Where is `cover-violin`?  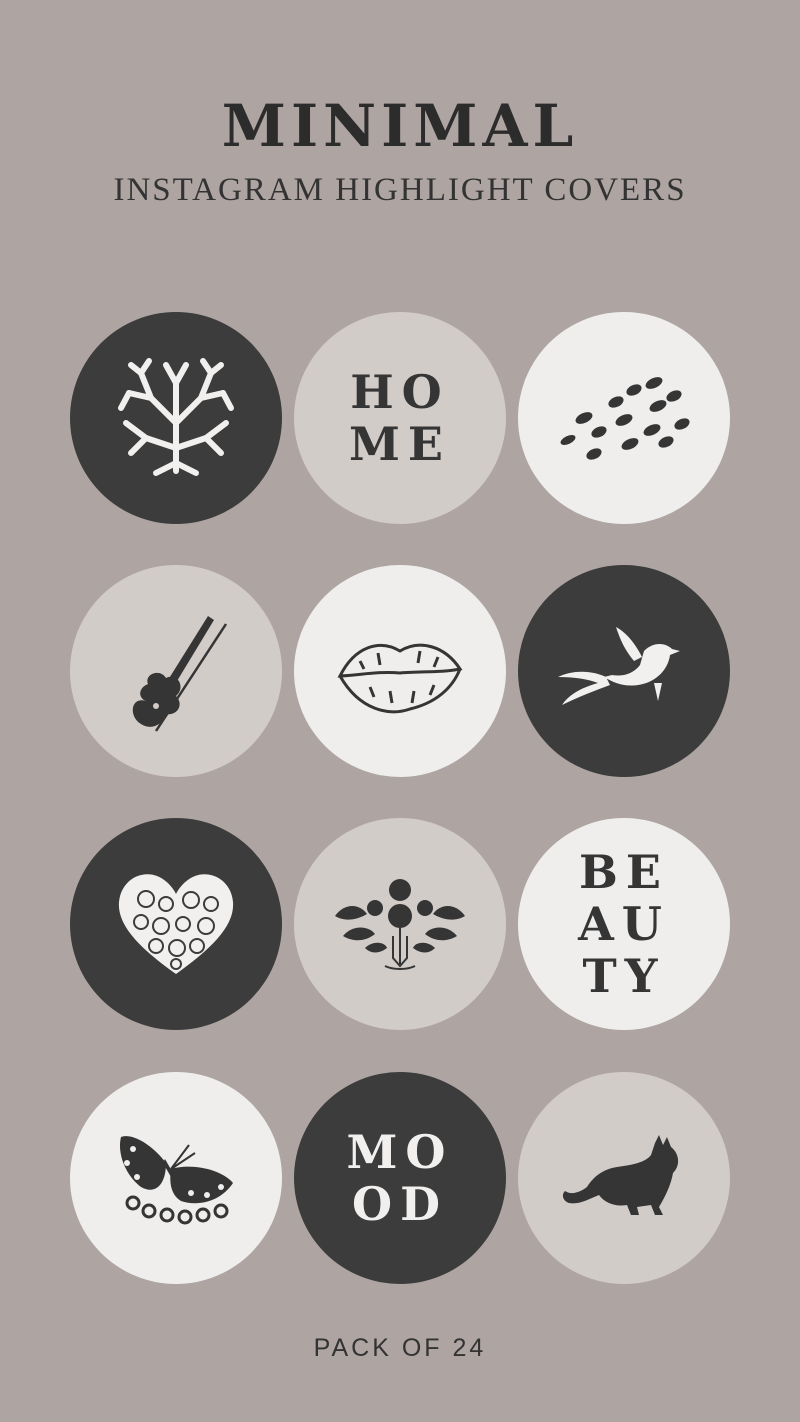 cover-violin is located at coordinates (176, 671).